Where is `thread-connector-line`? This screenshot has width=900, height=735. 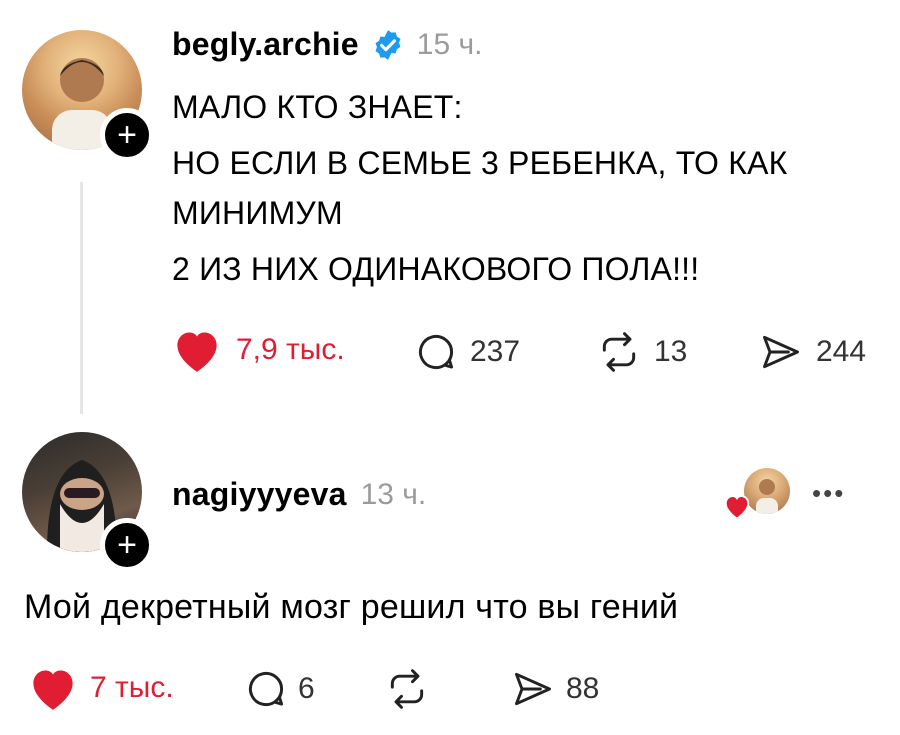 thread-connector-line is located at coordinates (81, 298).